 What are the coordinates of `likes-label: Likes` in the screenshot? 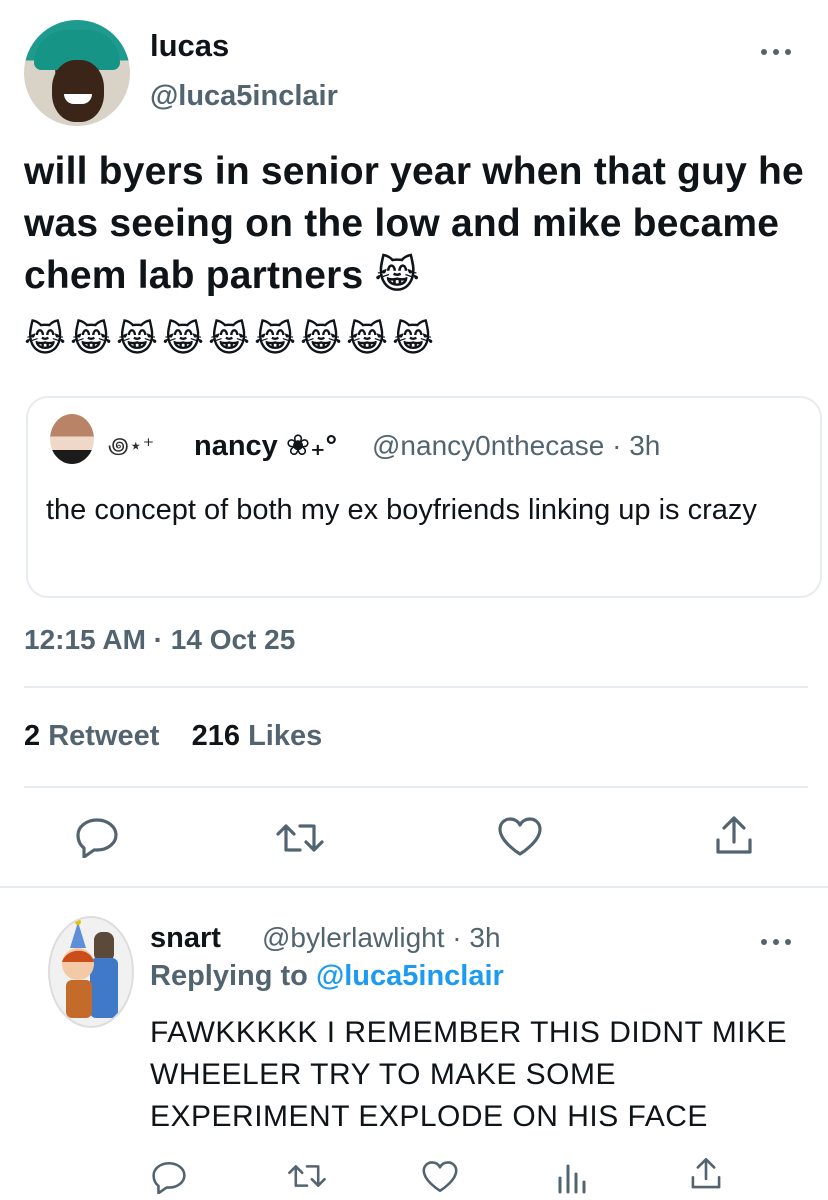 It's located at (285, 736).